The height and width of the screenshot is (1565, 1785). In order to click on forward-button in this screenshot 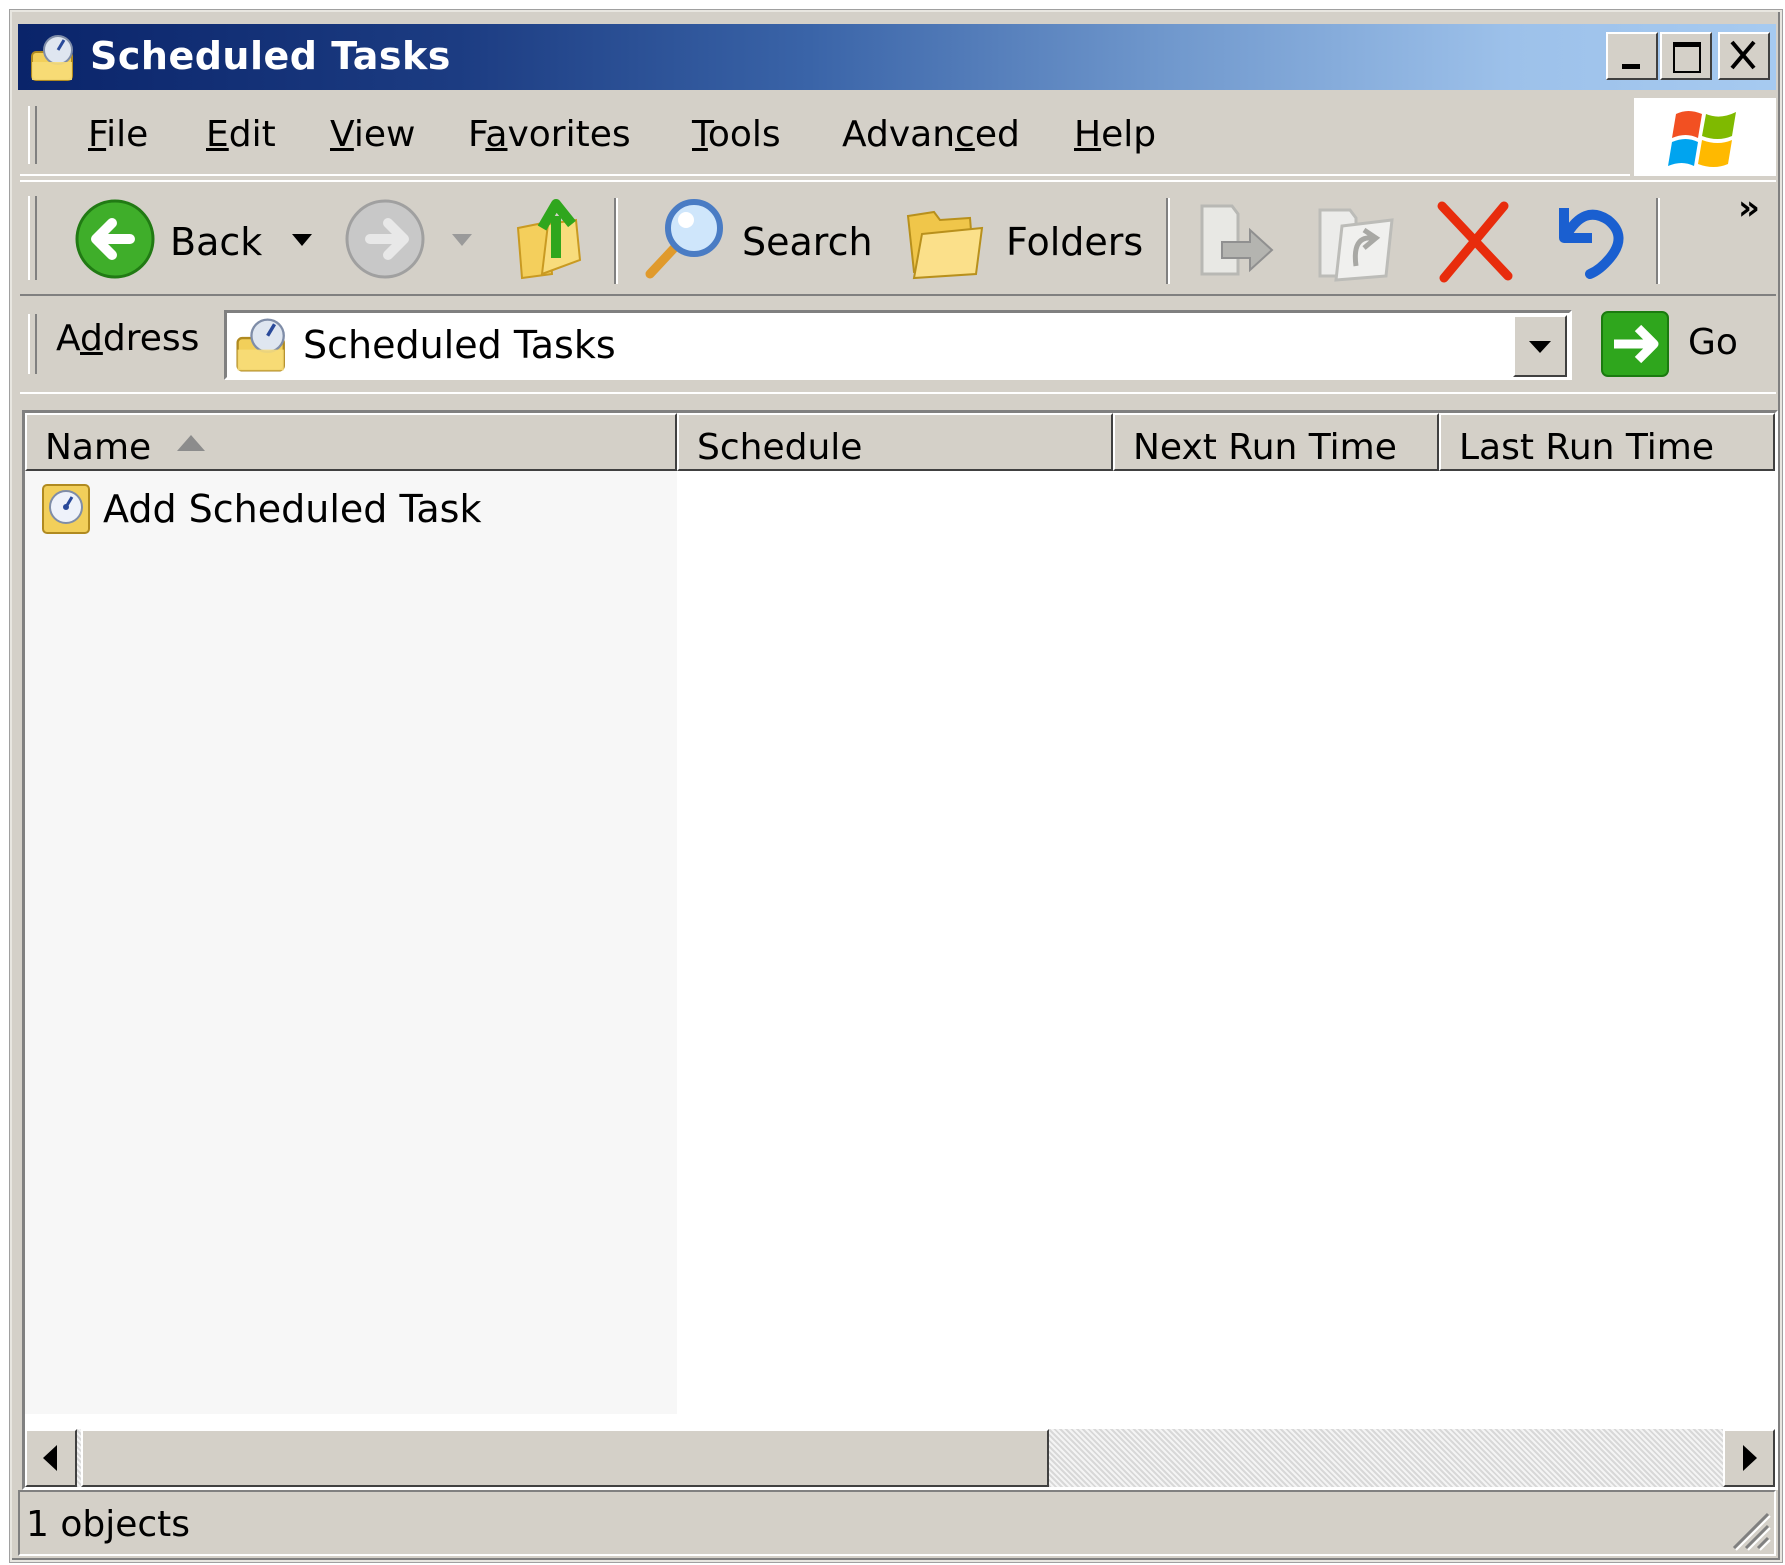, I will do `click(418, 238)`.